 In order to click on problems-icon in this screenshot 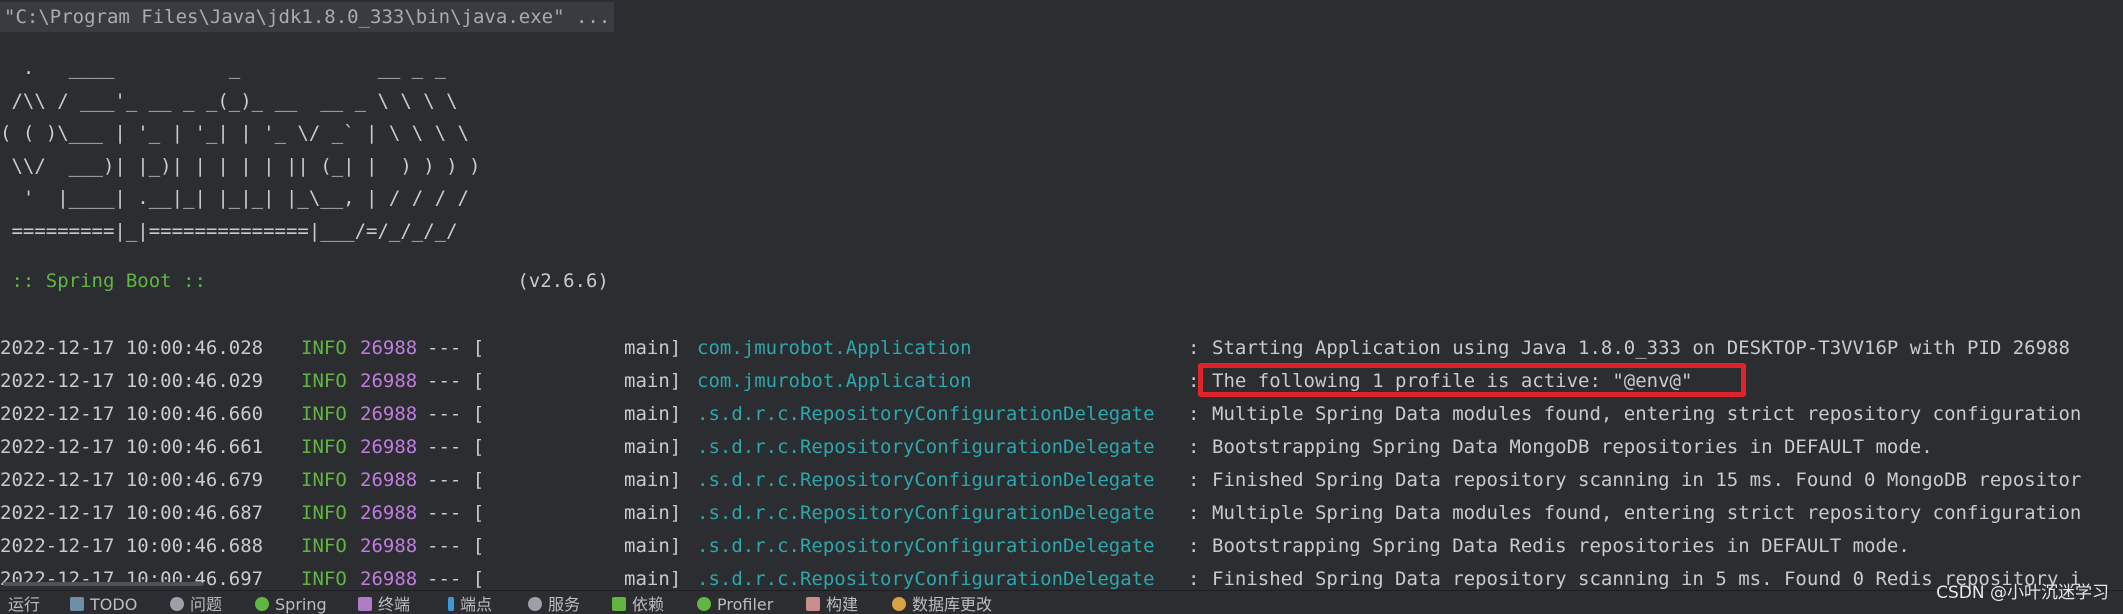, I will do `click(177, 604)`.